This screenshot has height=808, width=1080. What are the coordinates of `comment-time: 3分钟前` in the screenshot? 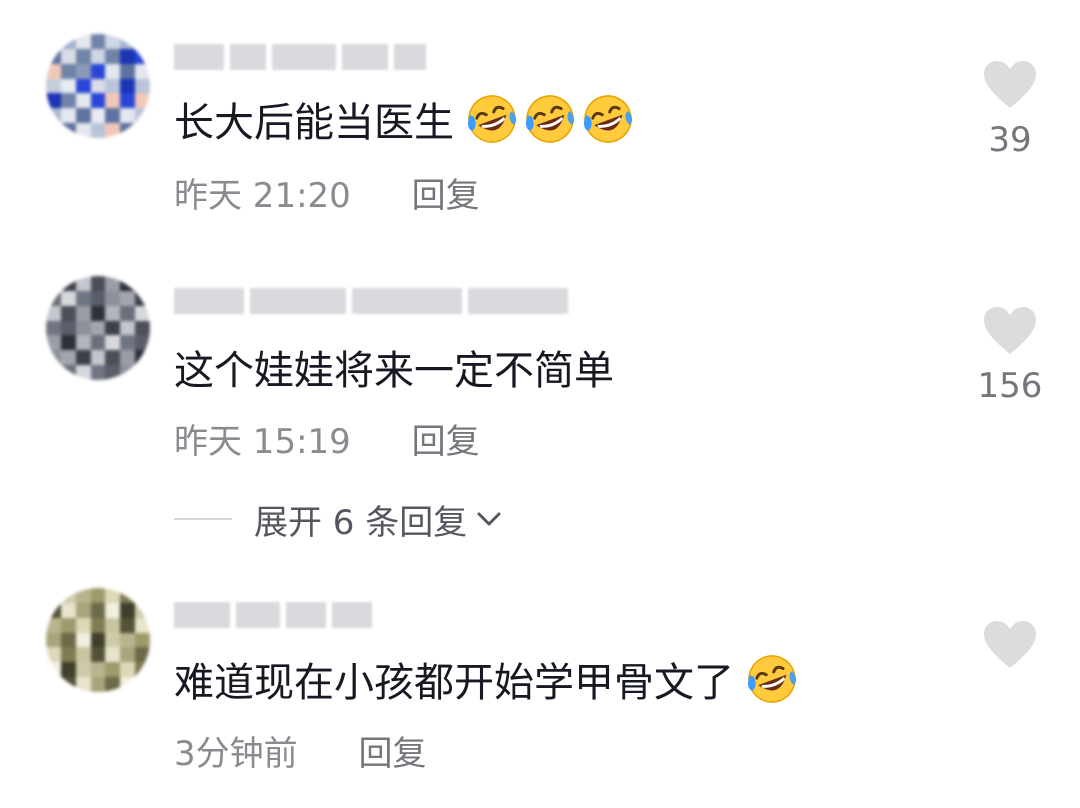 It's located at (236, 754).